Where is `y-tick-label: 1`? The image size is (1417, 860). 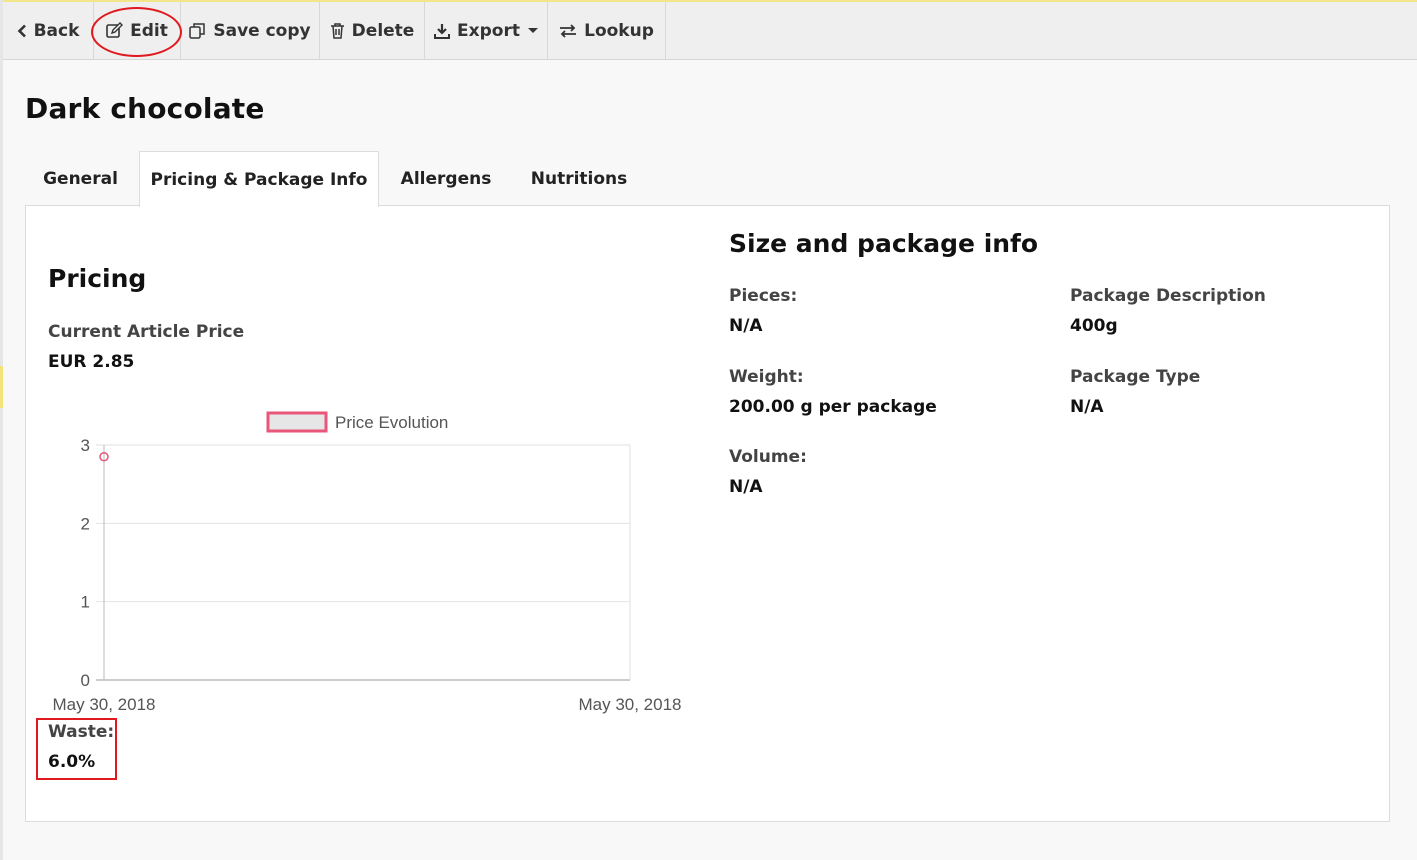 y-tick-label: 1 is located at coordinates (85, 602).